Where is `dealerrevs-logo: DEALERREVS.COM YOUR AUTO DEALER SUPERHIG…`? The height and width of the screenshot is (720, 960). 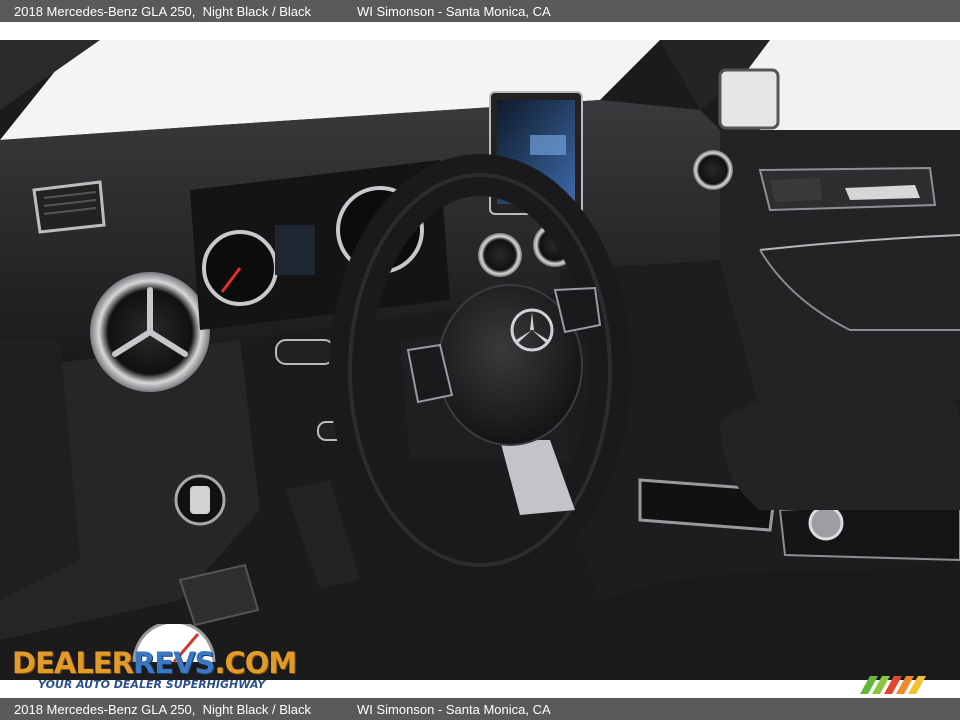 dealerrevs-logo: DEALERREVS.COM YOUR AUTO DEALER SUPERHIG… is located at coordinates (153, 658).